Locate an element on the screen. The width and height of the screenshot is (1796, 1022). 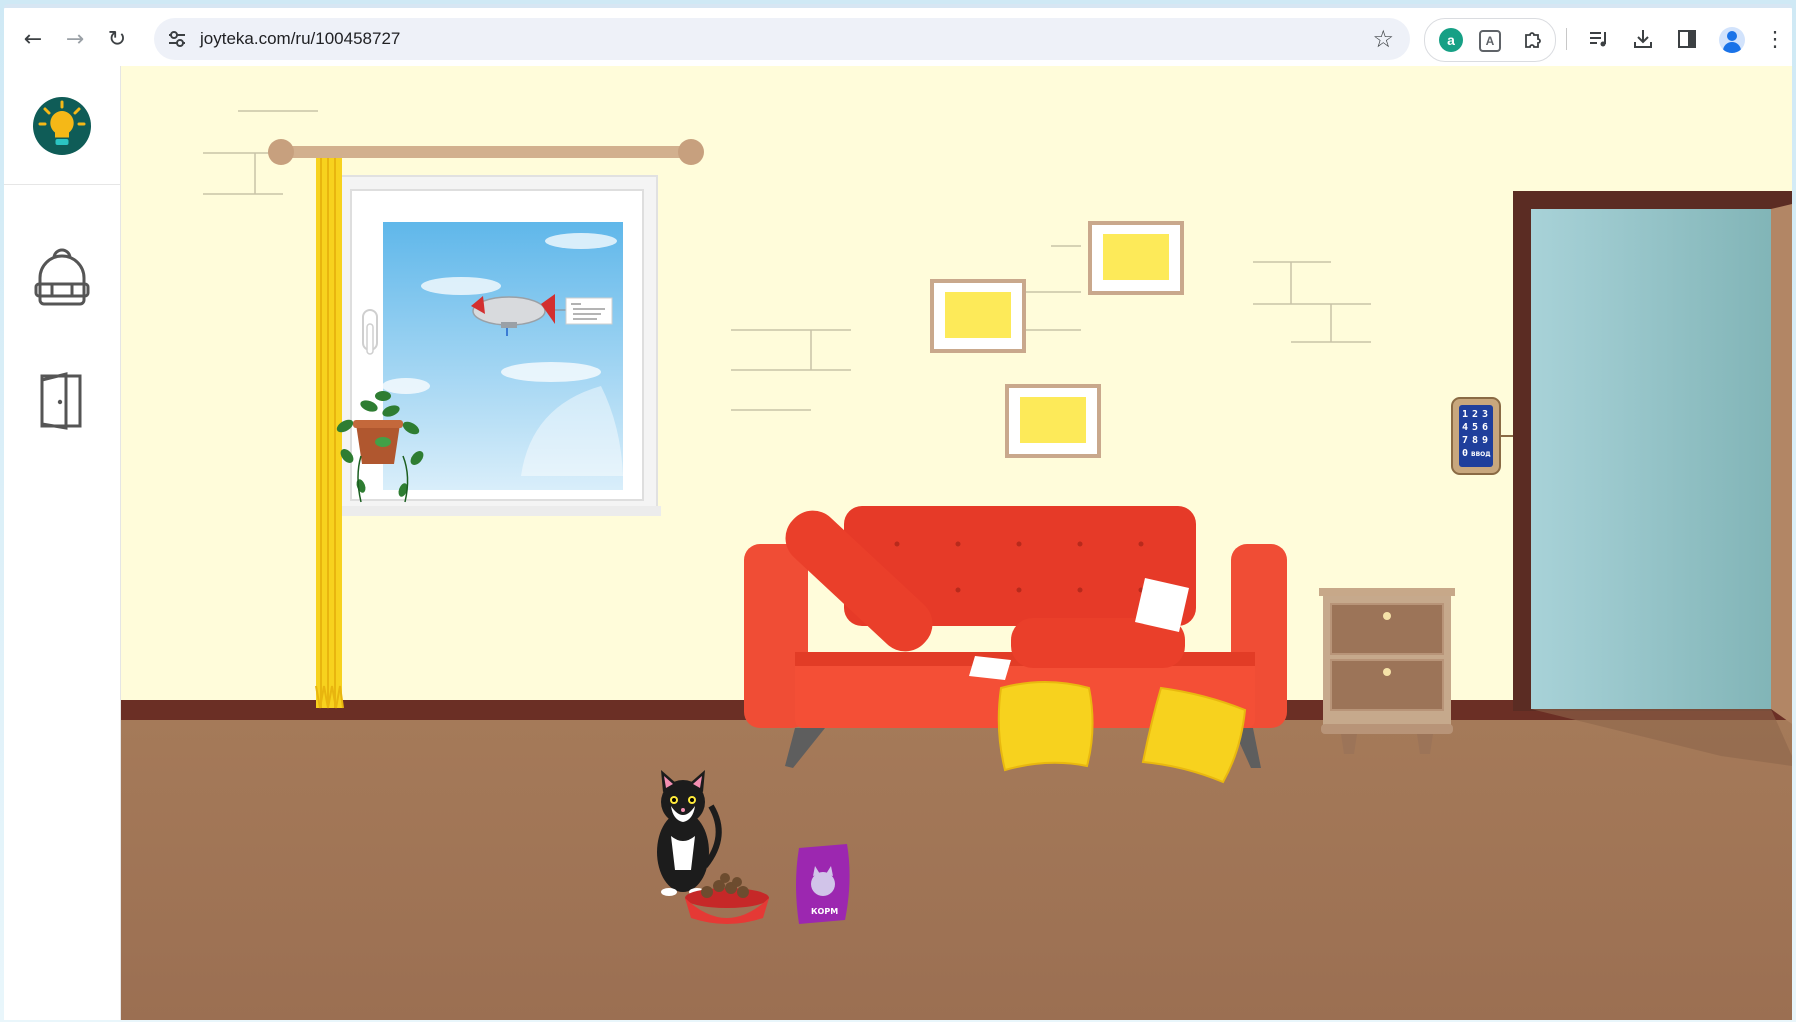
arrow-left-icon: ← is located at coordinates (33, 39).